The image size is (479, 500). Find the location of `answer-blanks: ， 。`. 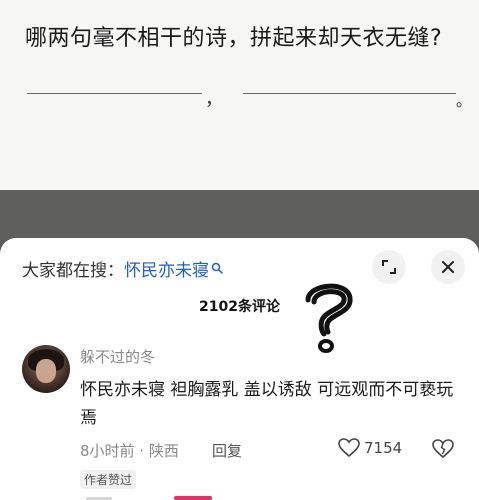

answer-blanks: ， 。 is located at coordinates (249, 99).